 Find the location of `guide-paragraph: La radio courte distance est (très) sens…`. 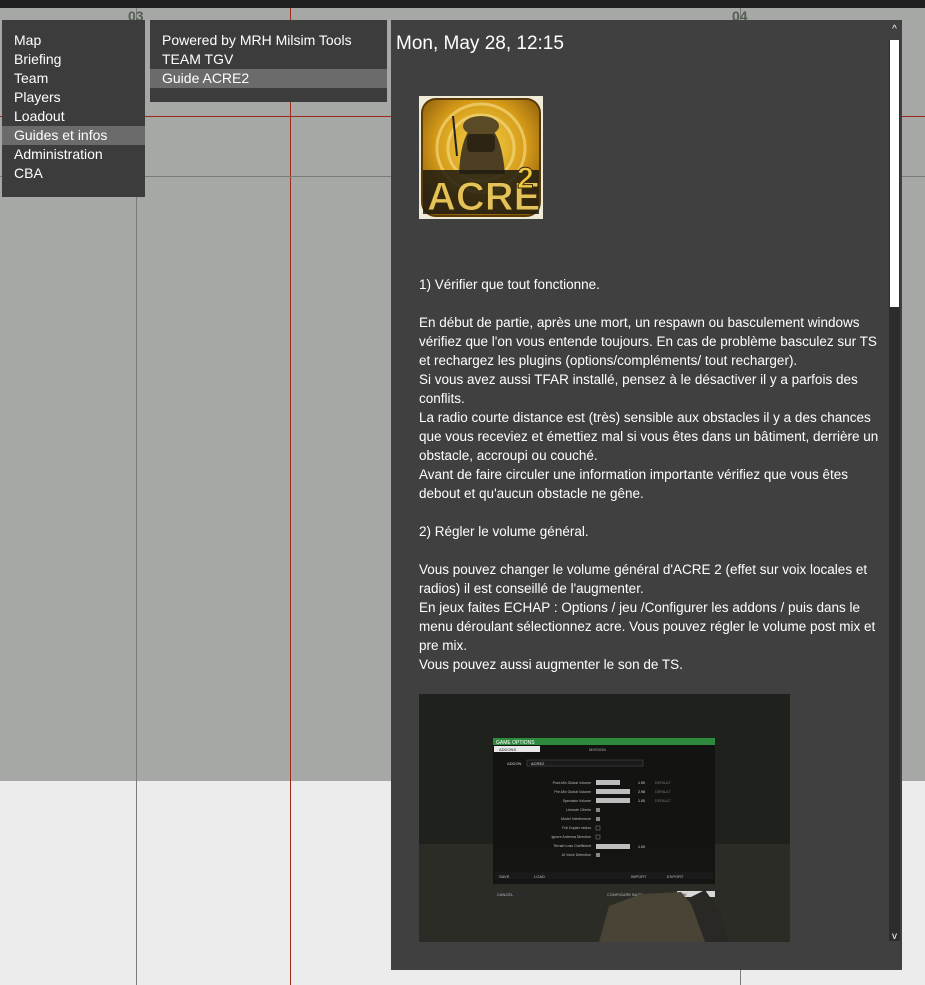

guide-paragraph: La radio courte distance est (très) sens… is located at coordinates (649, 436).